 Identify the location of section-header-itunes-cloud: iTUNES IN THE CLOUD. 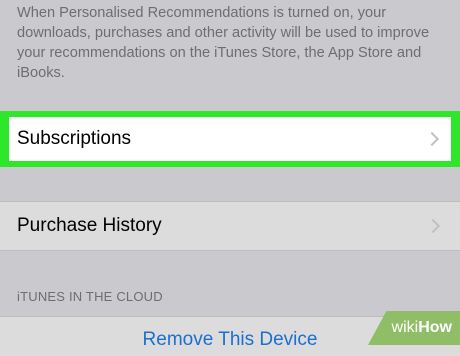
(90, 296).